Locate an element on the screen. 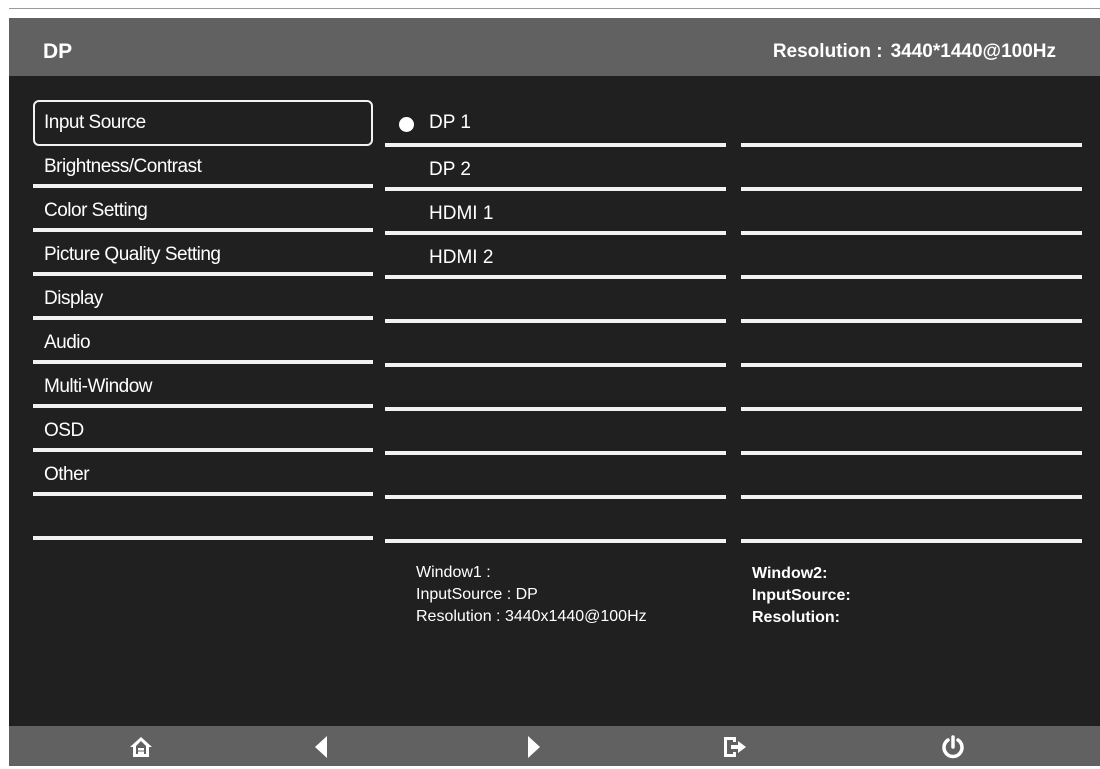 This screenshot has width=1100, height=769. home-button is located at coordinates (141, 747).